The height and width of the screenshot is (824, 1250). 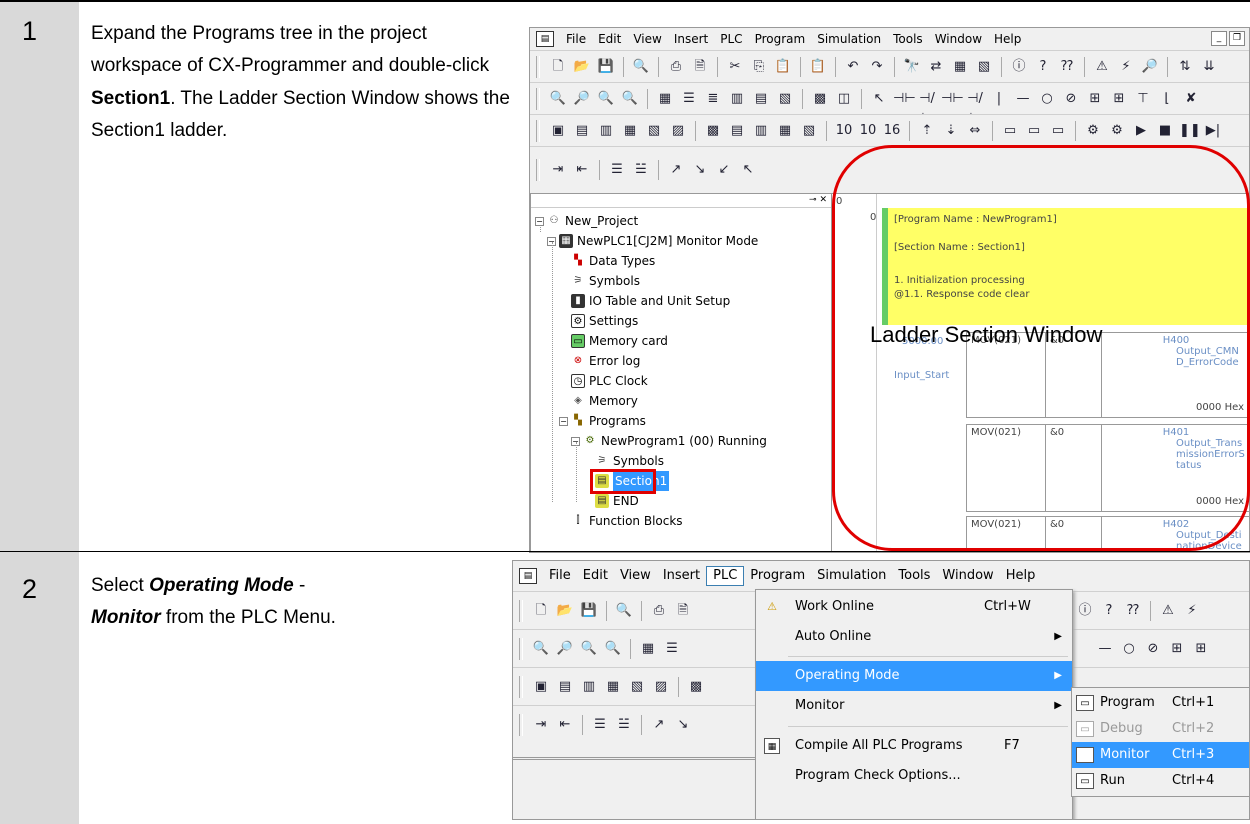 I want to click on compare-icon: ⇔, so click(x=975, y=131).